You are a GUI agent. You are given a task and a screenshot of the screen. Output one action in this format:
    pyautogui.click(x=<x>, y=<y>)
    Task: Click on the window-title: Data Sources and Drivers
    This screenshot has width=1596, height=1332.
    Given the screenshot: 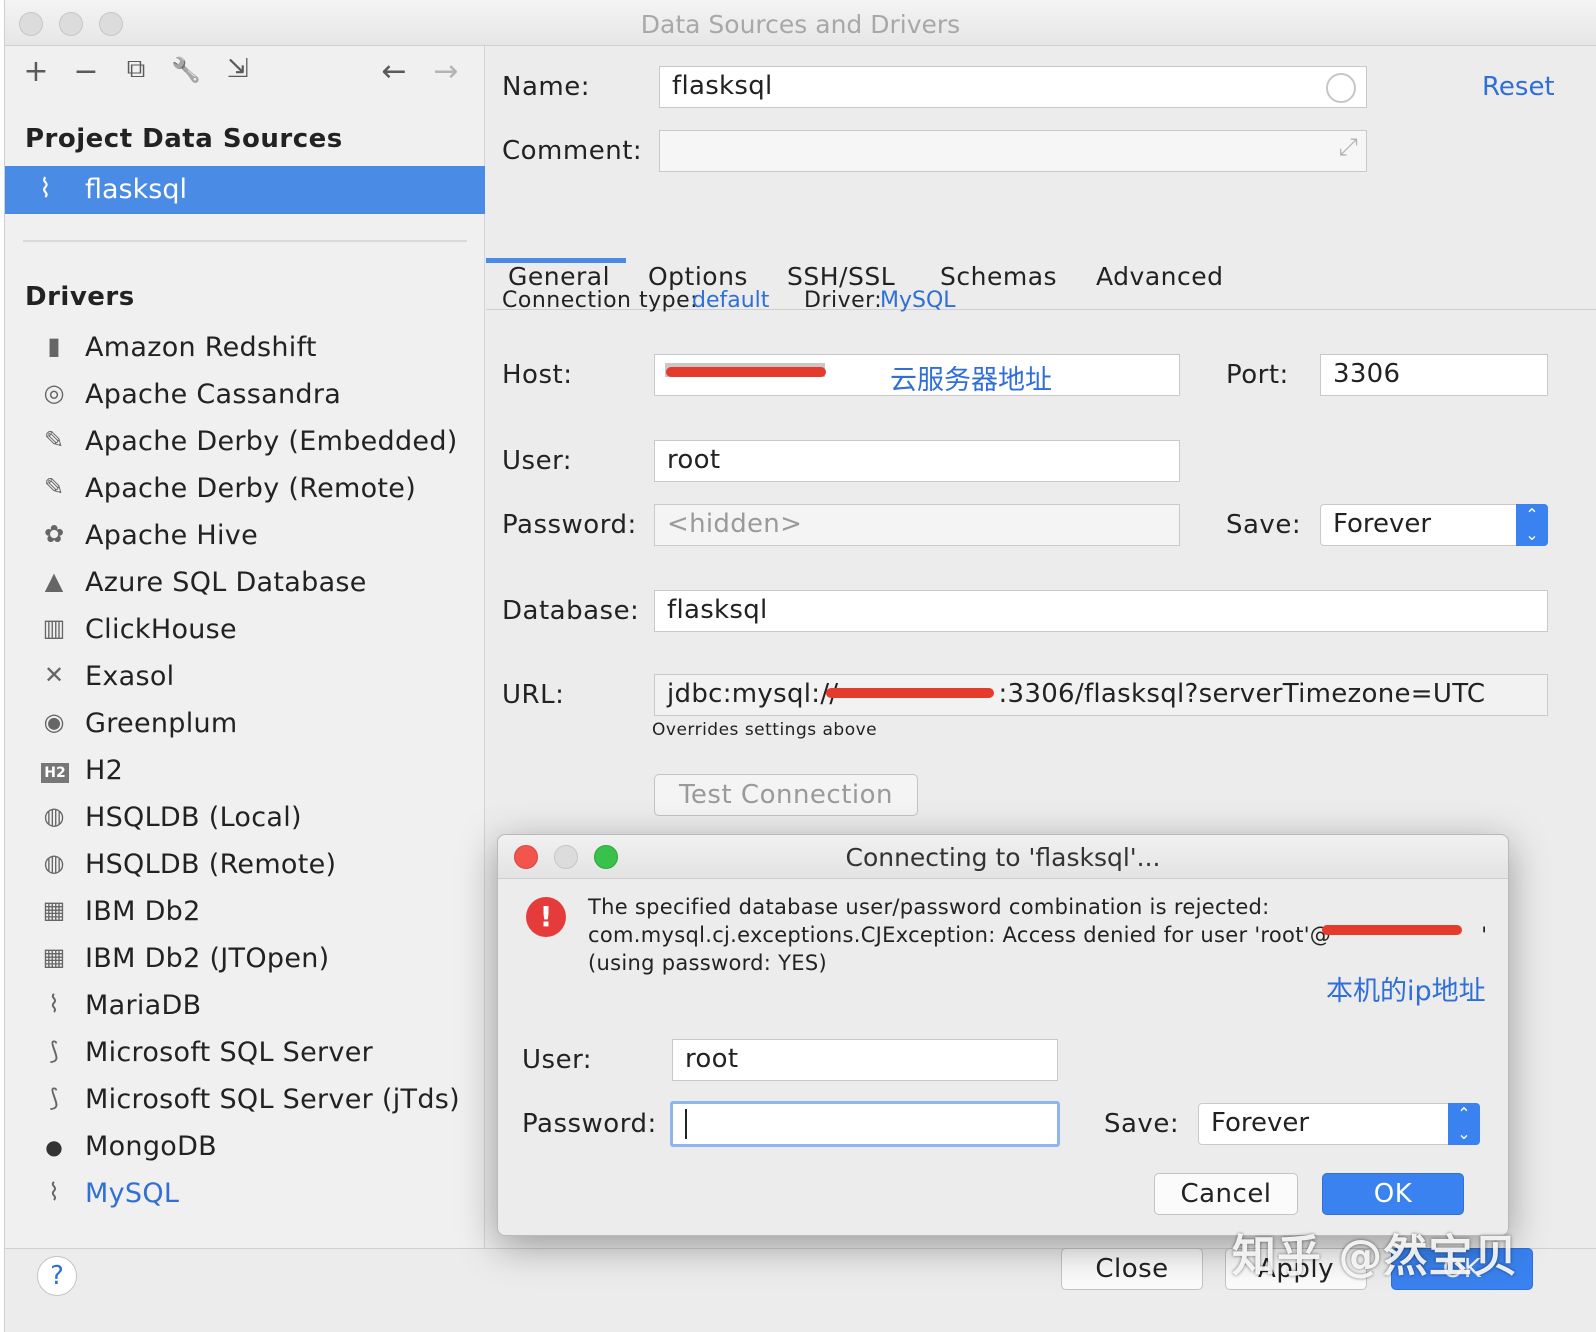 What is the action you would take?
    pyautogui.click(x=800, y=24)
    